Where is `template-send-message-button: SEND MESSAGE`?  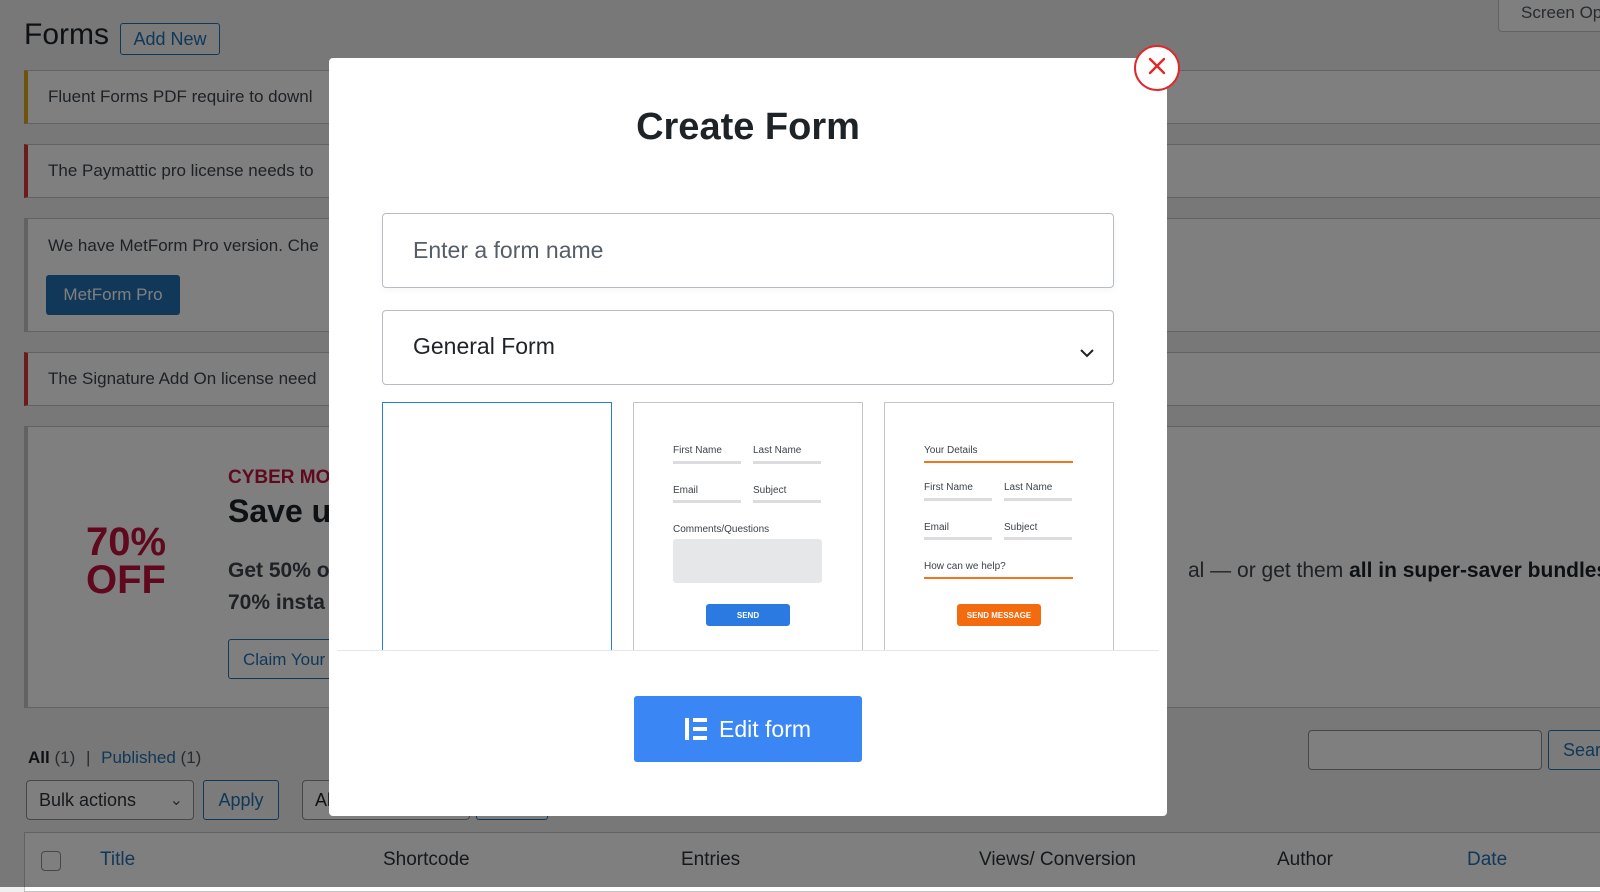
template-send-message-button: SEND MESSAGE is located at coordinates (999, 615).